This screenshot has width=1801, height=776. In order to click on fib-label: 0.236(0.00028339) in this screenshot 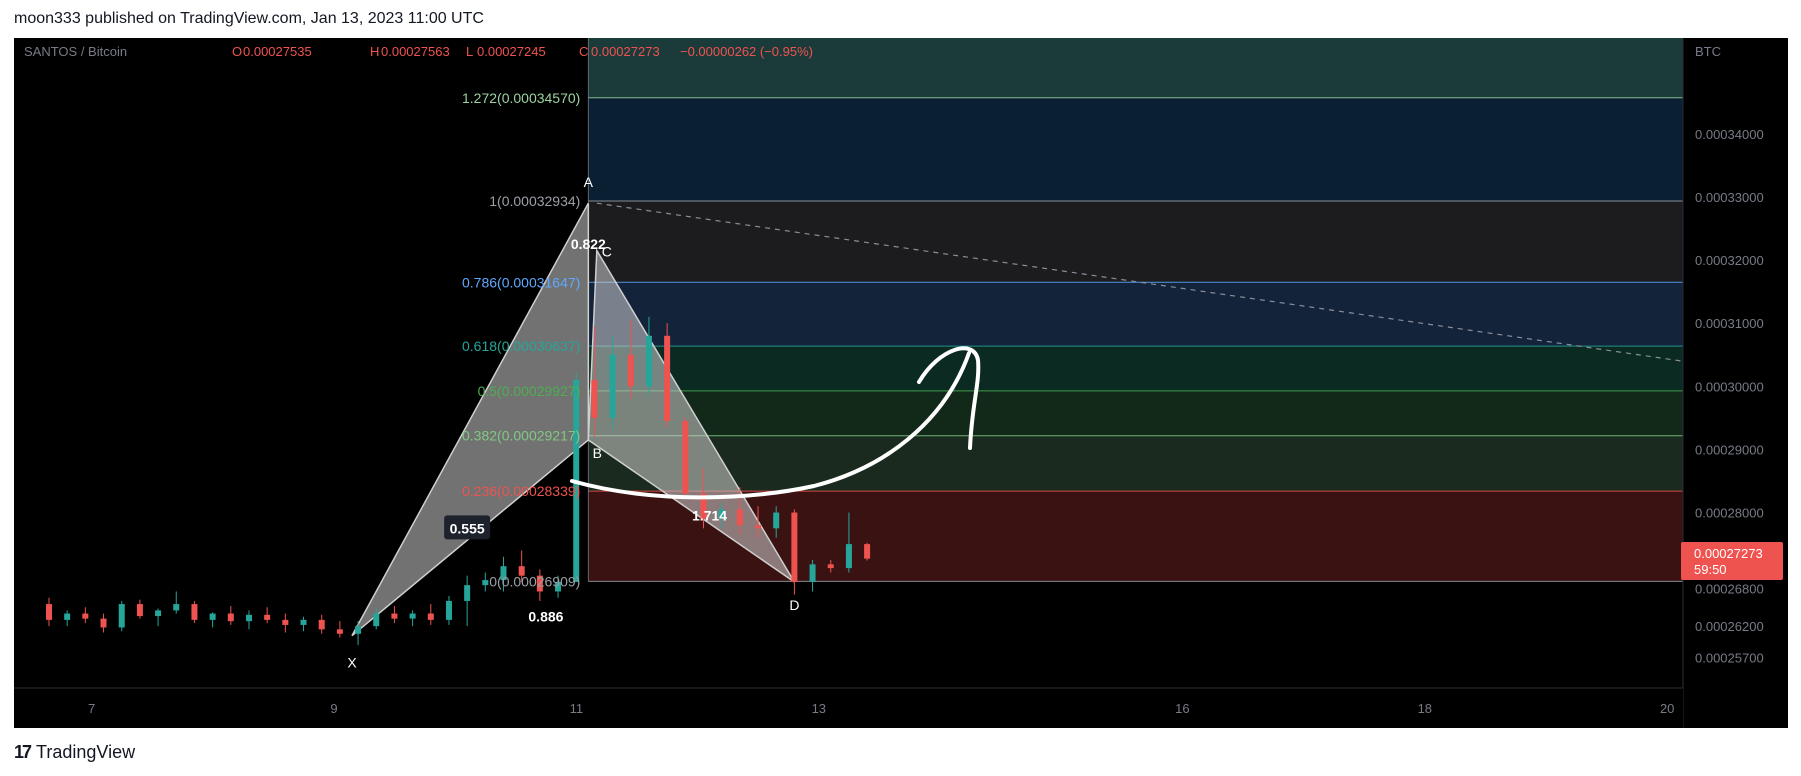, I will do `click(521, 491)`.